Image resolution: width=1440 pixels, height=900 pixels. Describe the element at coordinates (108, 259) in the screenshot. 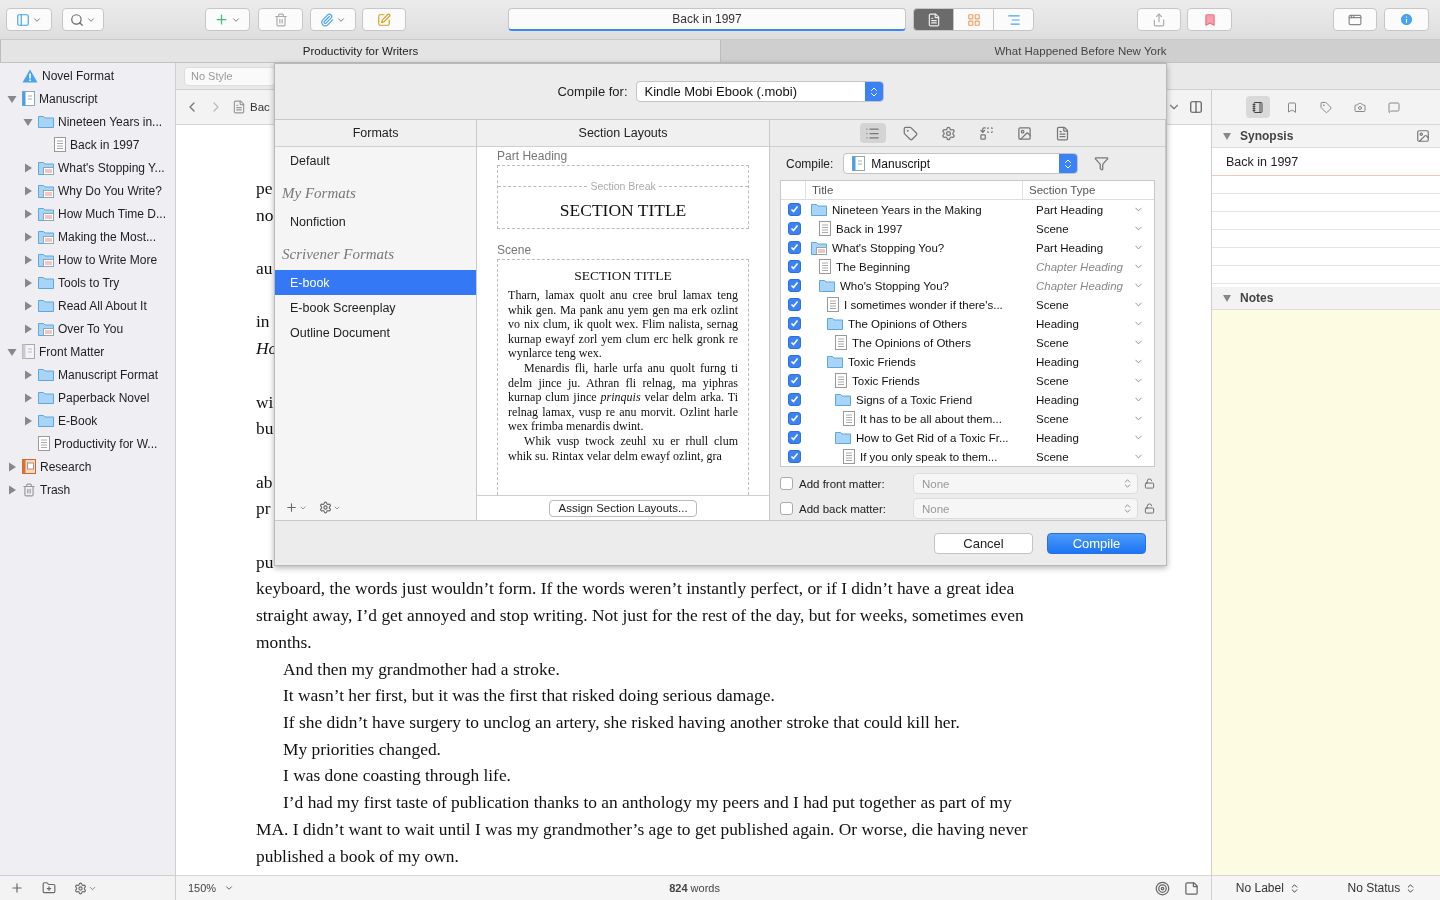

I see `binder-item: How to Write More` at that location.